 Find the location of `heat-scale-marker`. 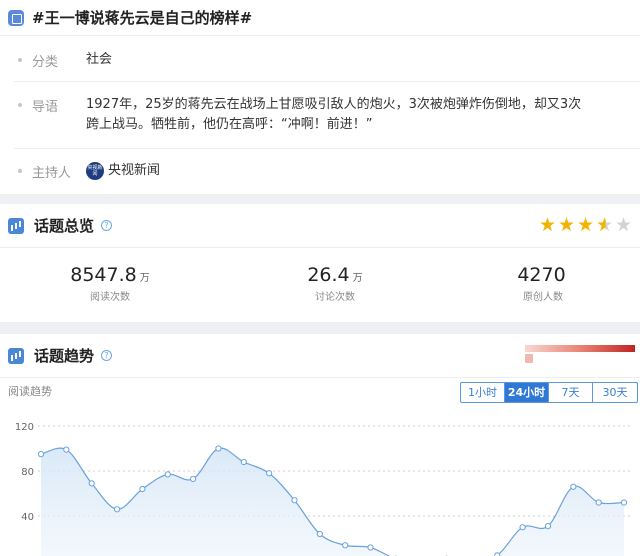

heat-scale-marker is located at coordinates (529, 358).